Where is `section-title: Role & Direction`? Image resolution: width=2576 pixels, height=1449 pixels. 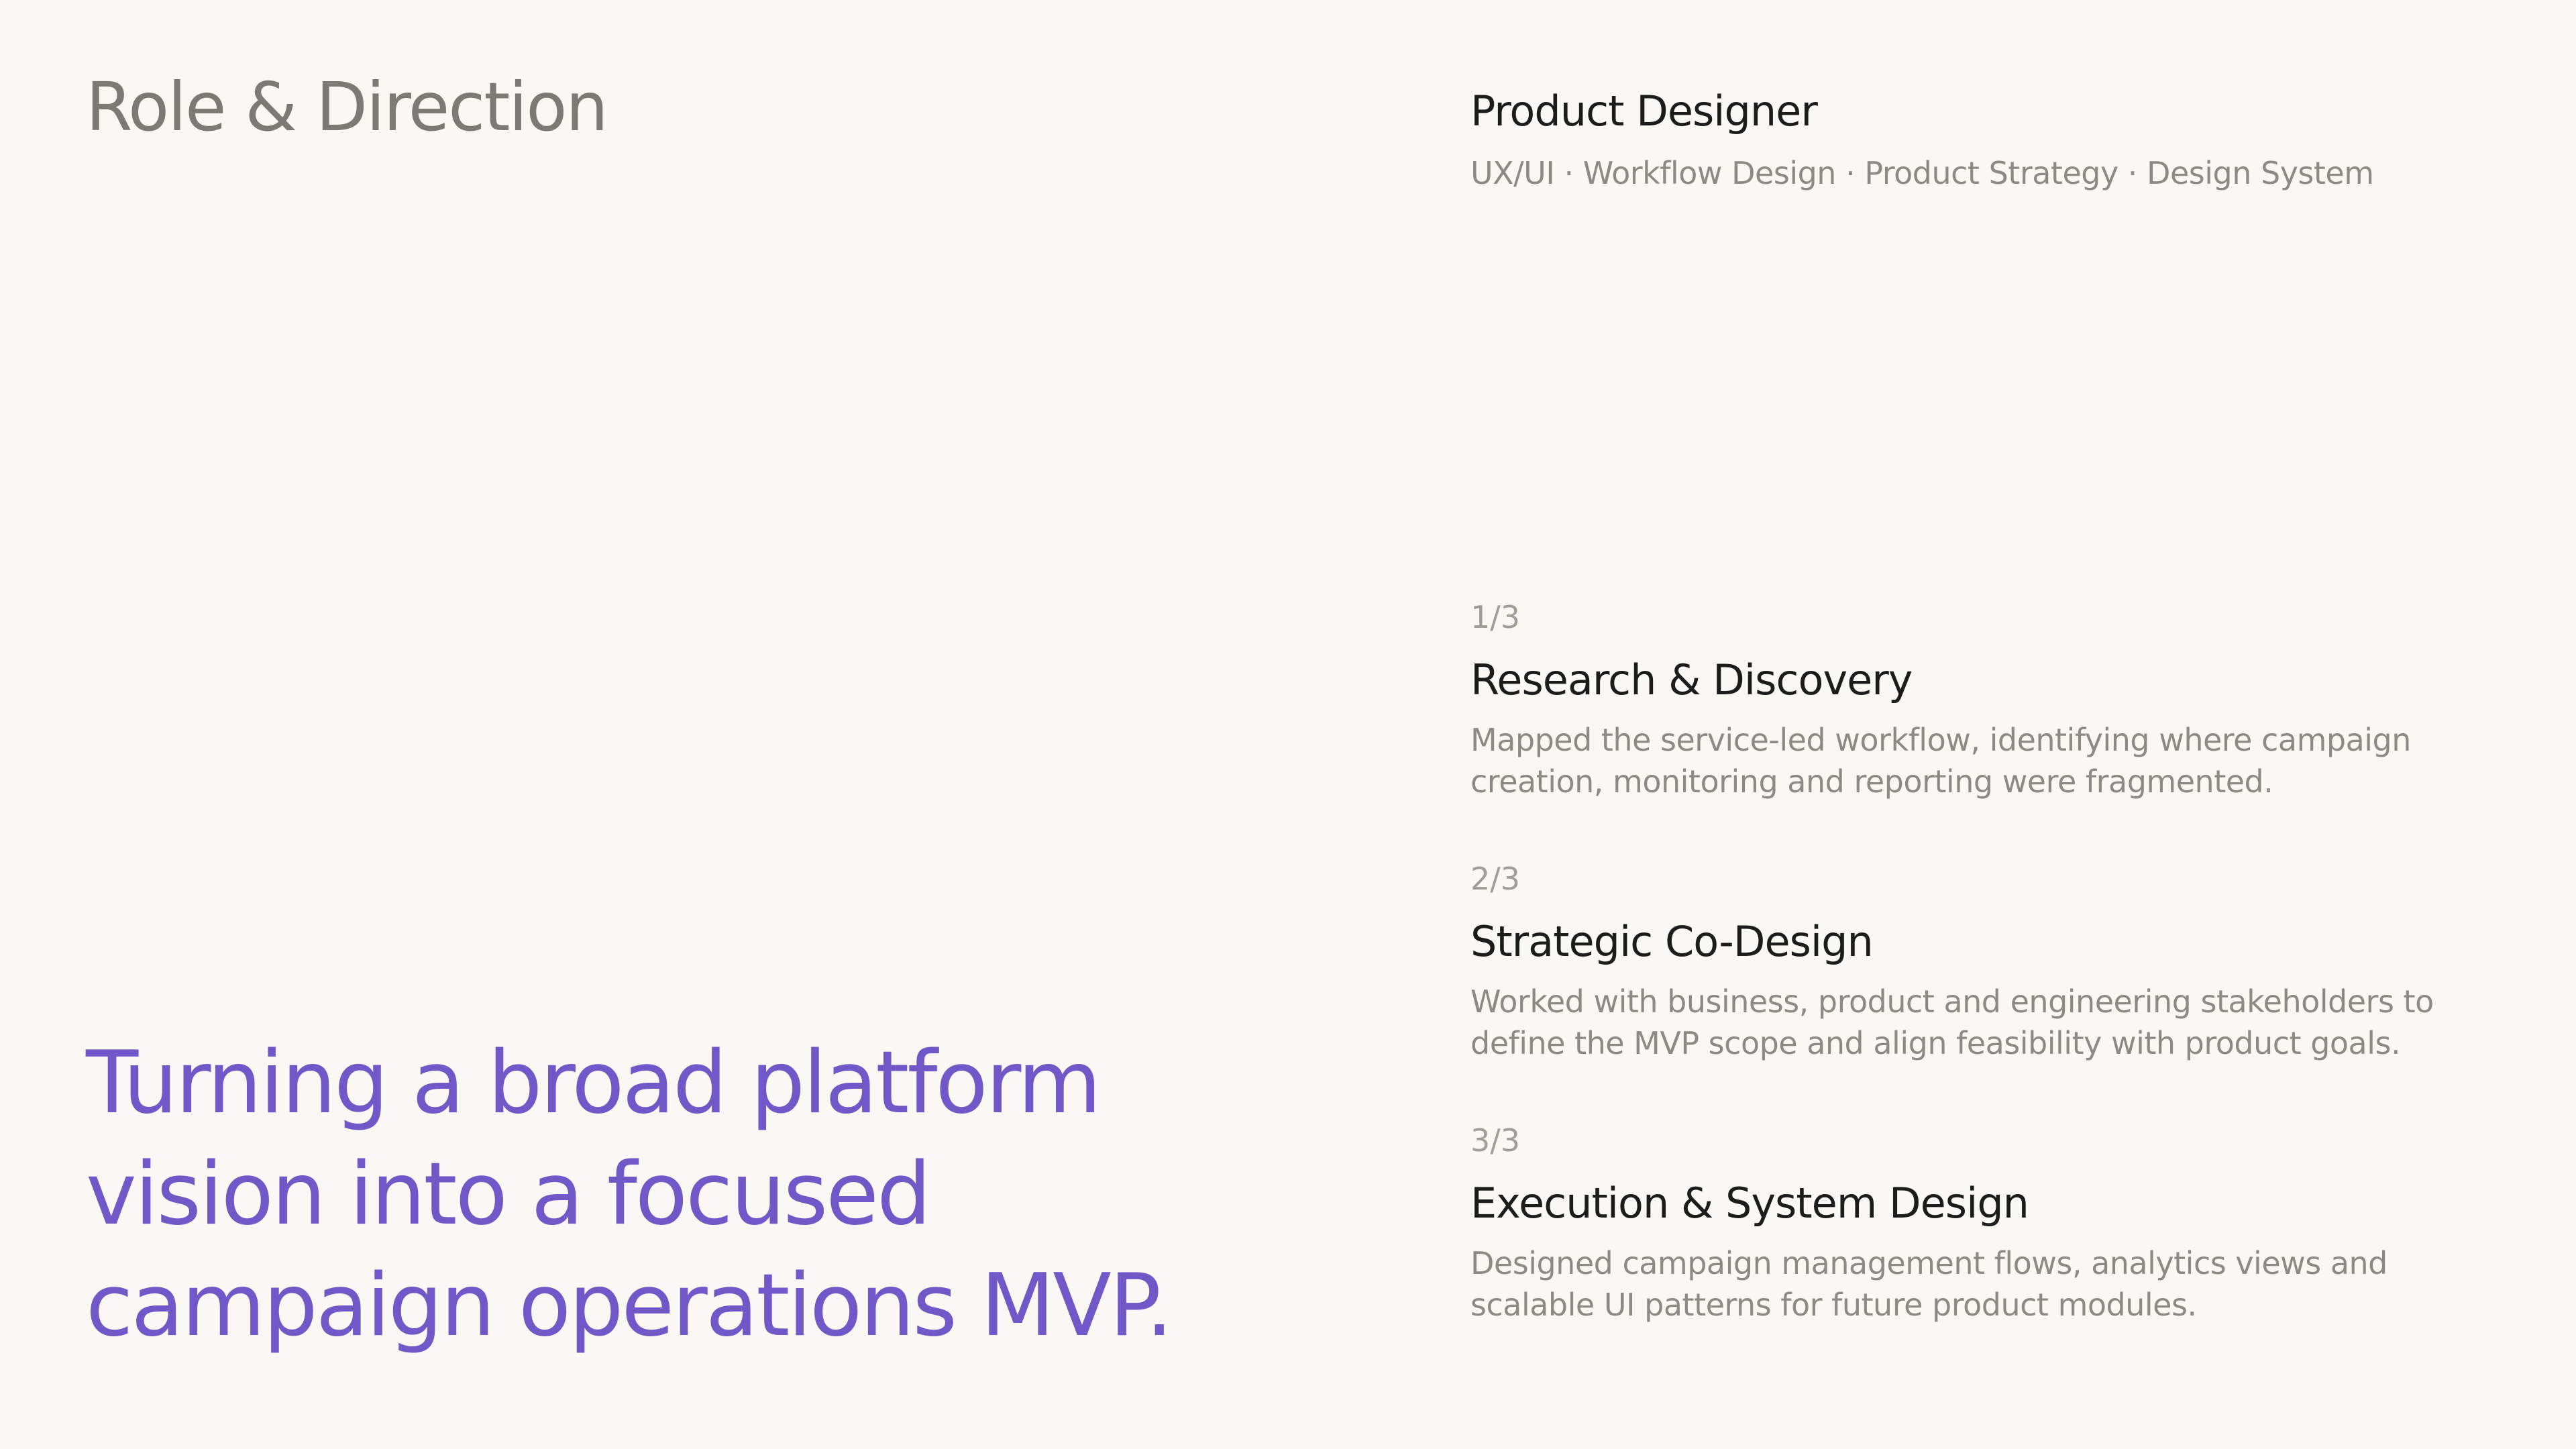 section-title: Role & Direction is located at coordinates (347, 107).